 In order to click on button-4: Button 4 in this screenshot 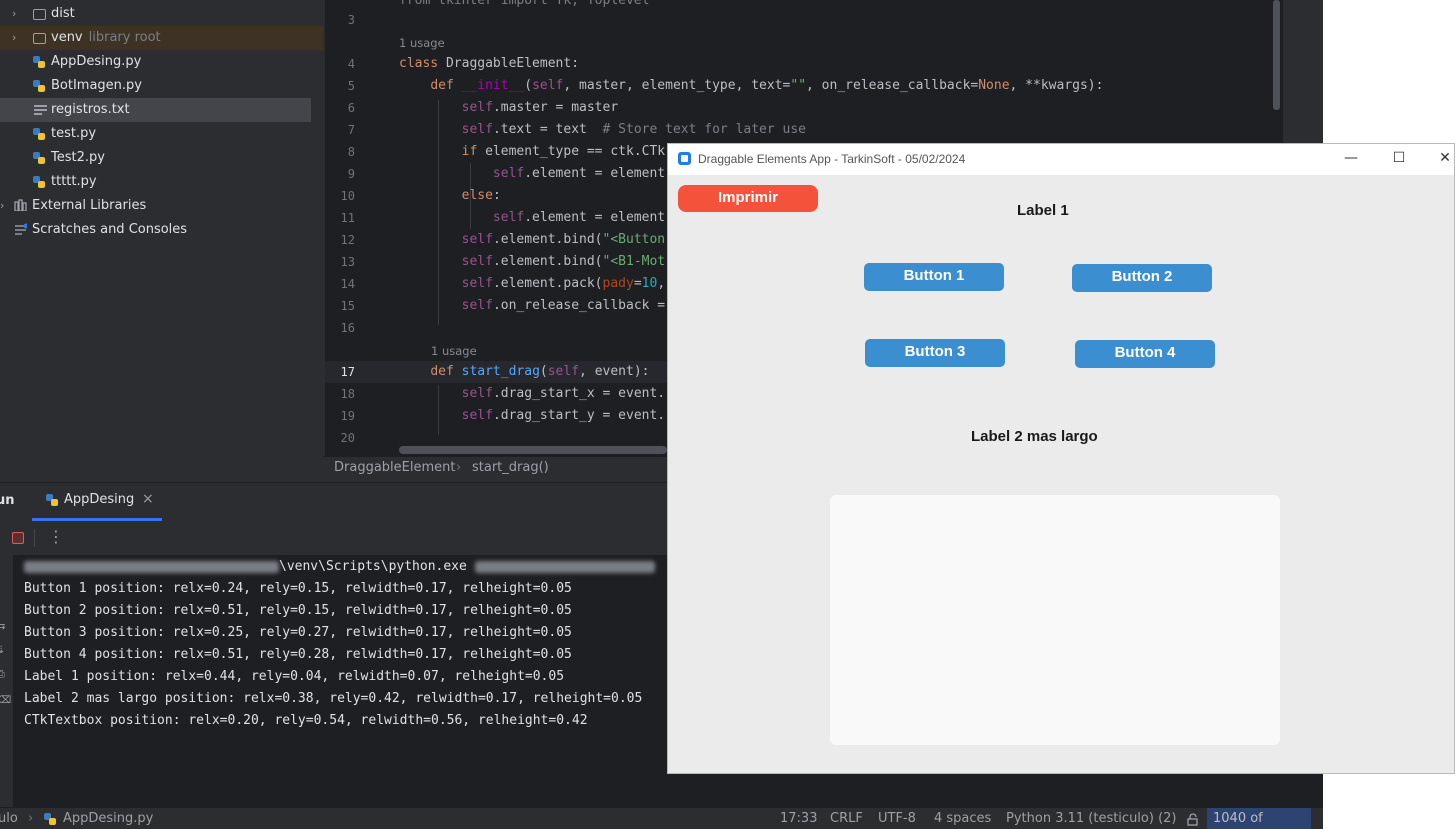, I will do `click(1145, 354)`.